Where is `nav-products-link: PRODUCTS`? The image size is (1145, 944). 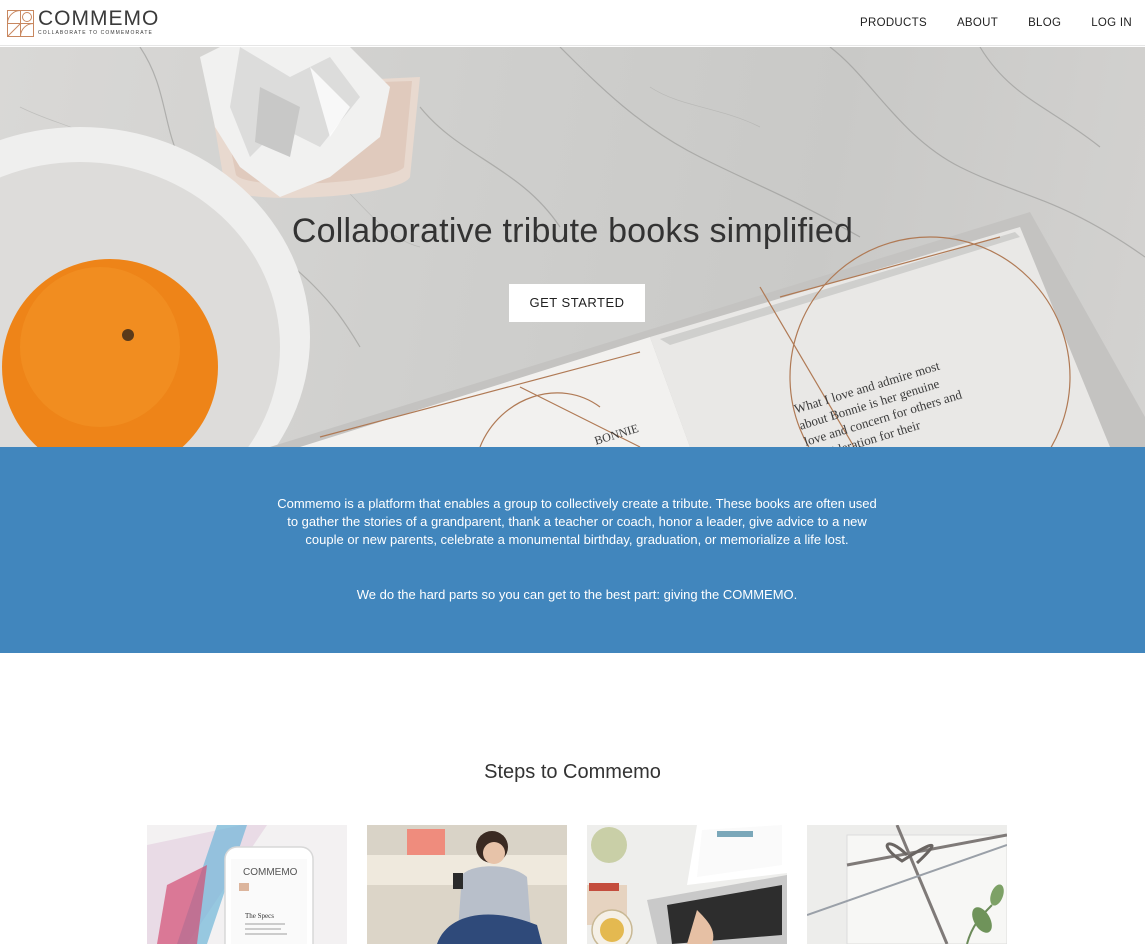
nav-products-link: PRODUCTS is located at coordinates (893, 23).